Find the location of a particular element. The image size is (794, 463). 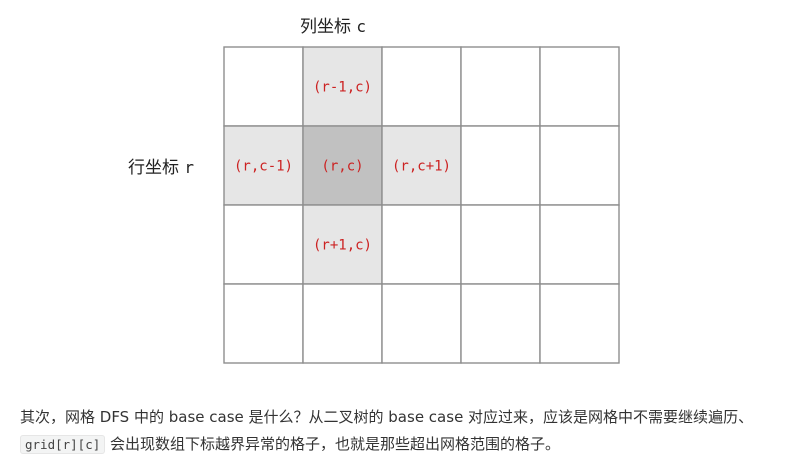

cell-label: (r+1,c) is located at coordinates (342, 246).